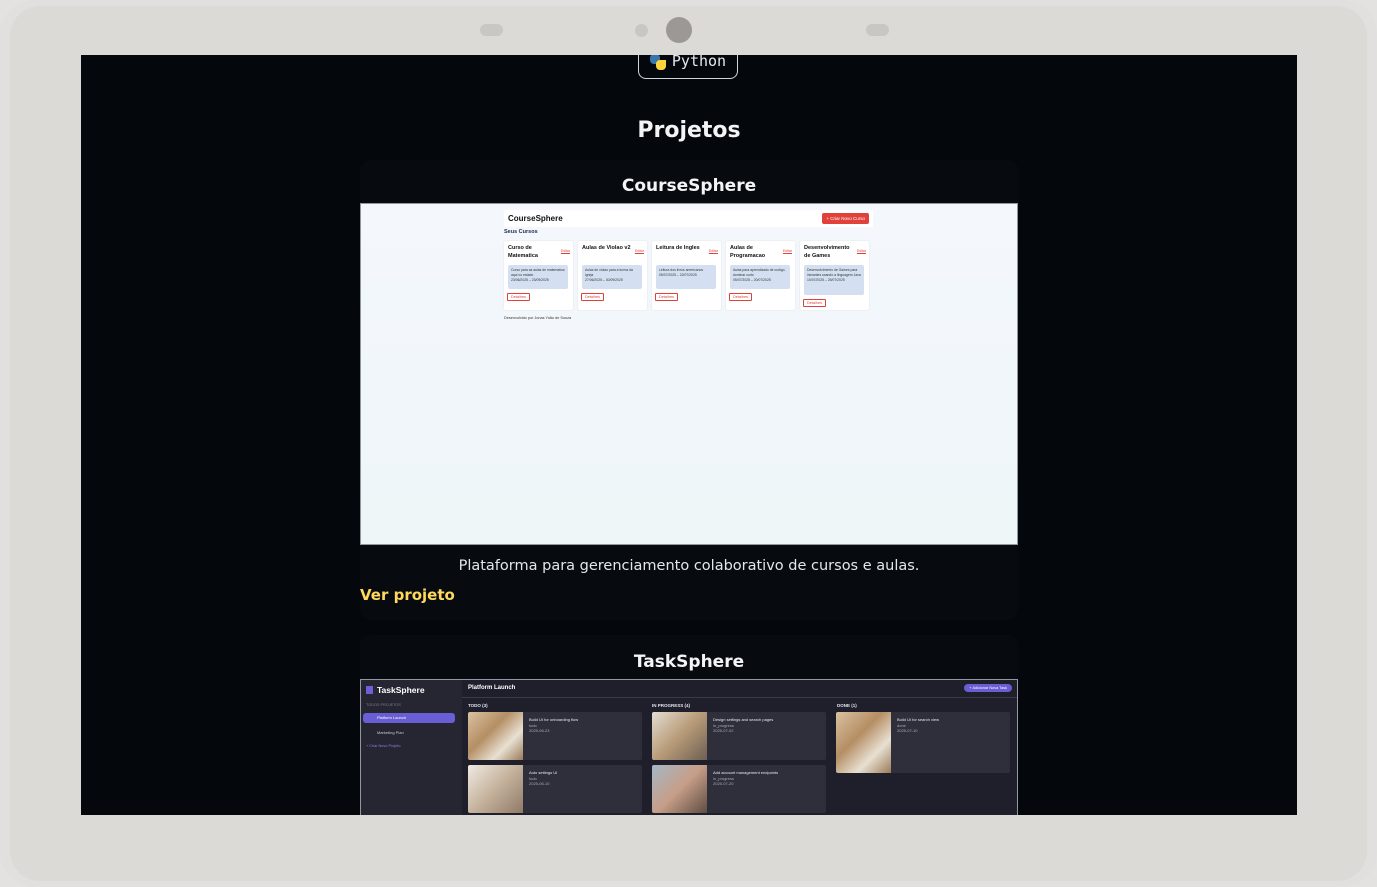  What do you see at coordinates (491, 30) in the screenshot?
I see `left-sensor` at bounding box center [491, 30].